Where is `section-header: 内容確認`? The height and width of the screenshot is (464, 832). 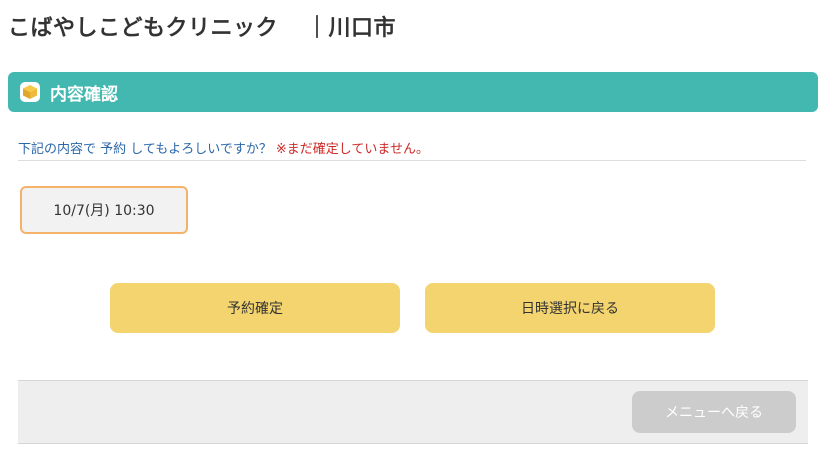
section-header: 内容確認 is located at coordinates (413, 92).